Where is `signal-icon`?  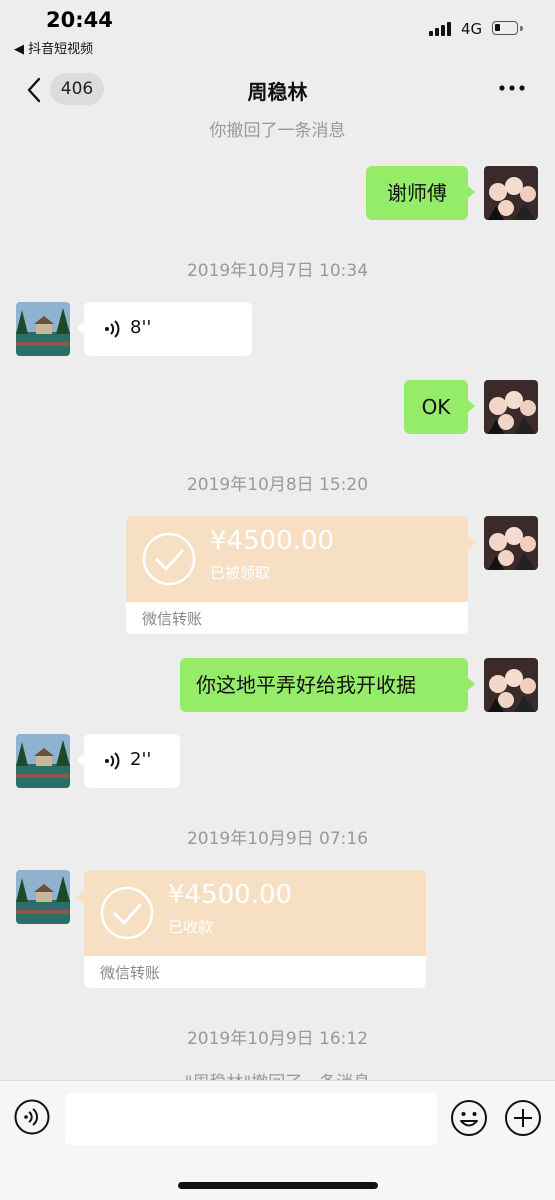
signal-icon is located at coordinates (441, 29).